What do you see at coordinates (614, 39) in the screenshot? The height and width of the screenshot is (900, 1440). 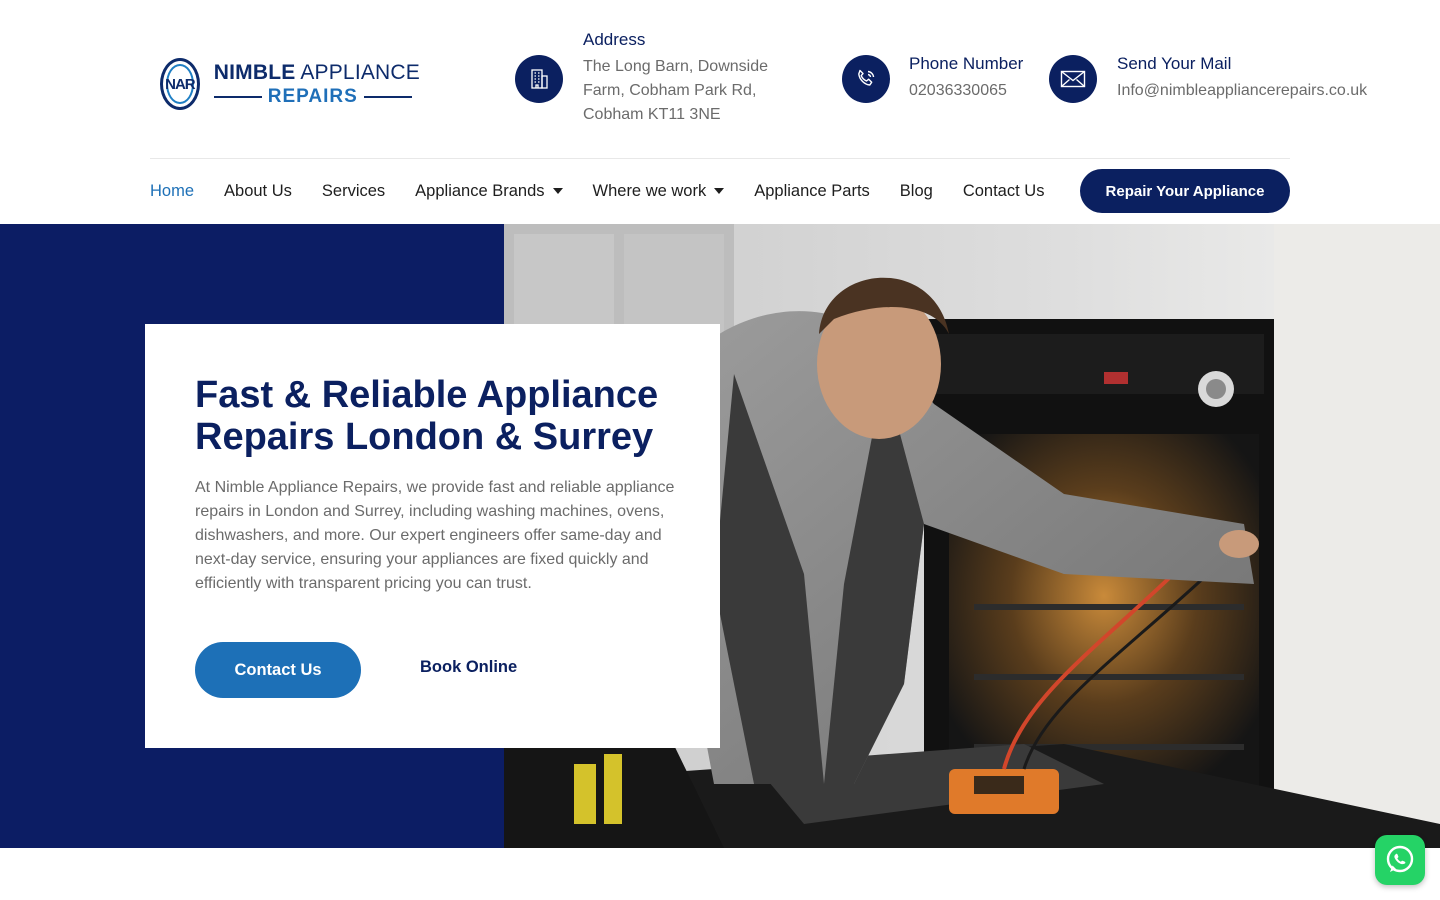 I see `address-title: Address` at bounding box center [614, 39].